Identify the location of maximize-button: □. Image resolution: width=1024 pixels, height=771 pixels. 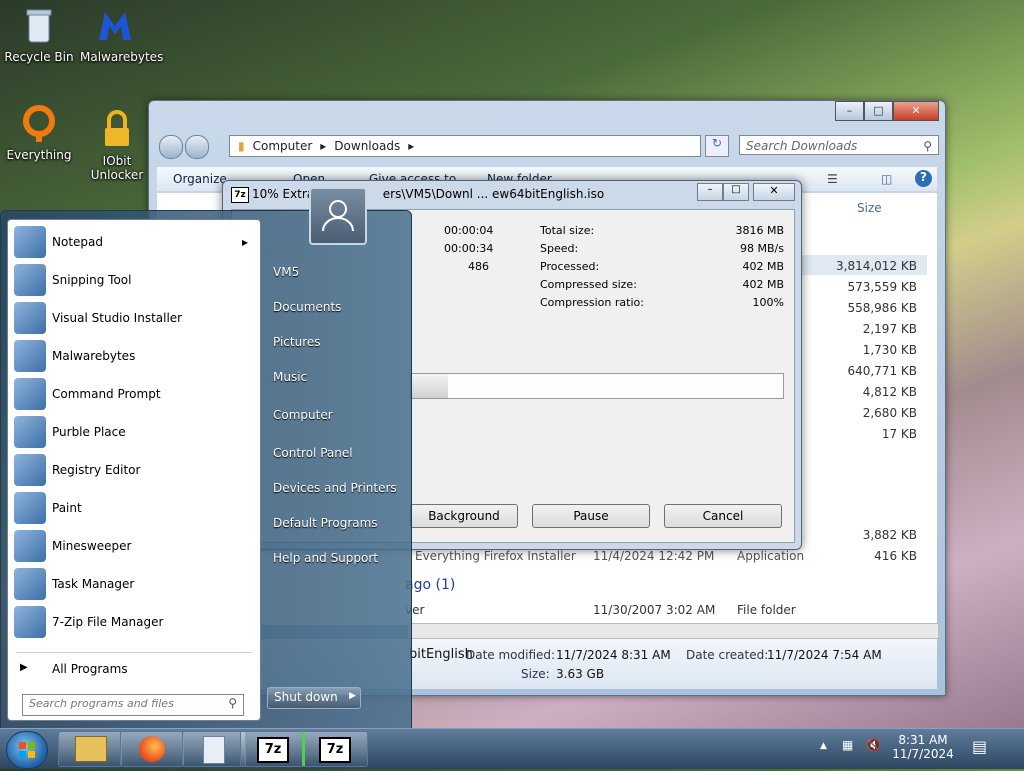
(878, 111).